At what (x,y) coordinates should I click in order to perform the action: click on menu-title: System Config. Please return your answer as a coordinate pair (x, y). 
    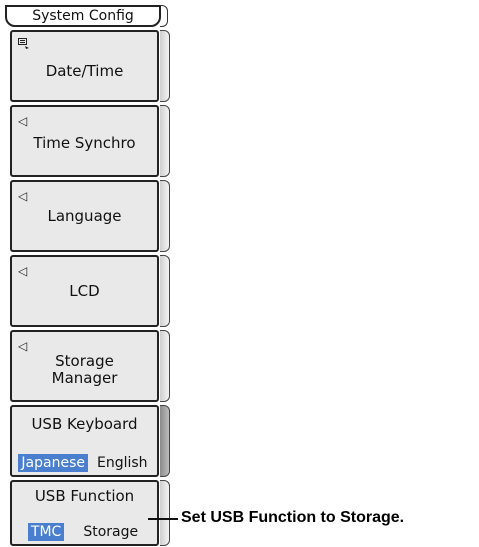
    Looking at the image, I should click on (83, 16).